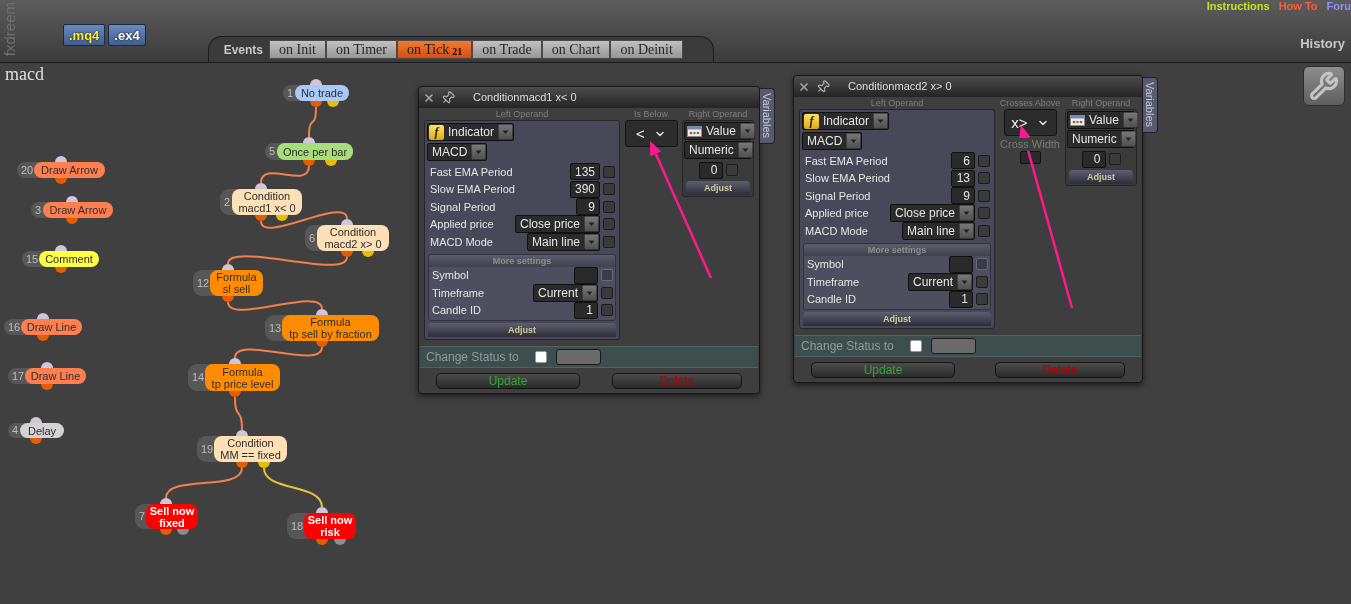 This screenshot has width=1351, height=604. I want to click on wrench-button, so click(1324, 86).